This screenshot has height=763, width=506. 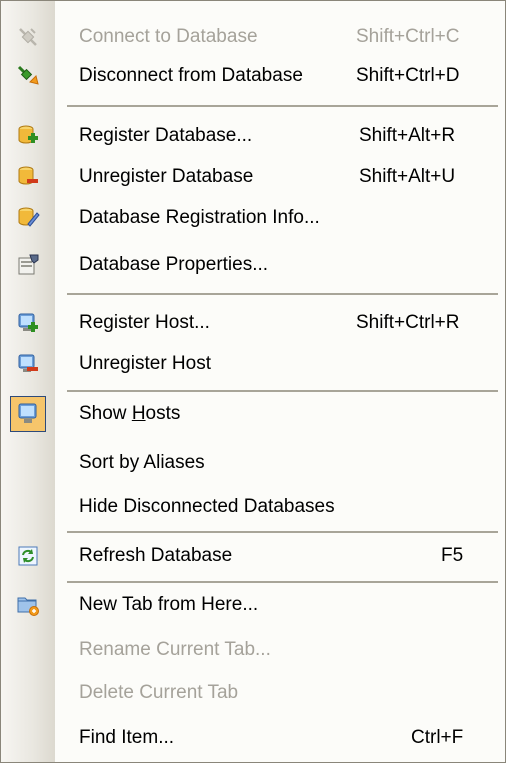 I want to click on menu-item-shortcut: Shift+Alt+R, so click(x=407, y=135).